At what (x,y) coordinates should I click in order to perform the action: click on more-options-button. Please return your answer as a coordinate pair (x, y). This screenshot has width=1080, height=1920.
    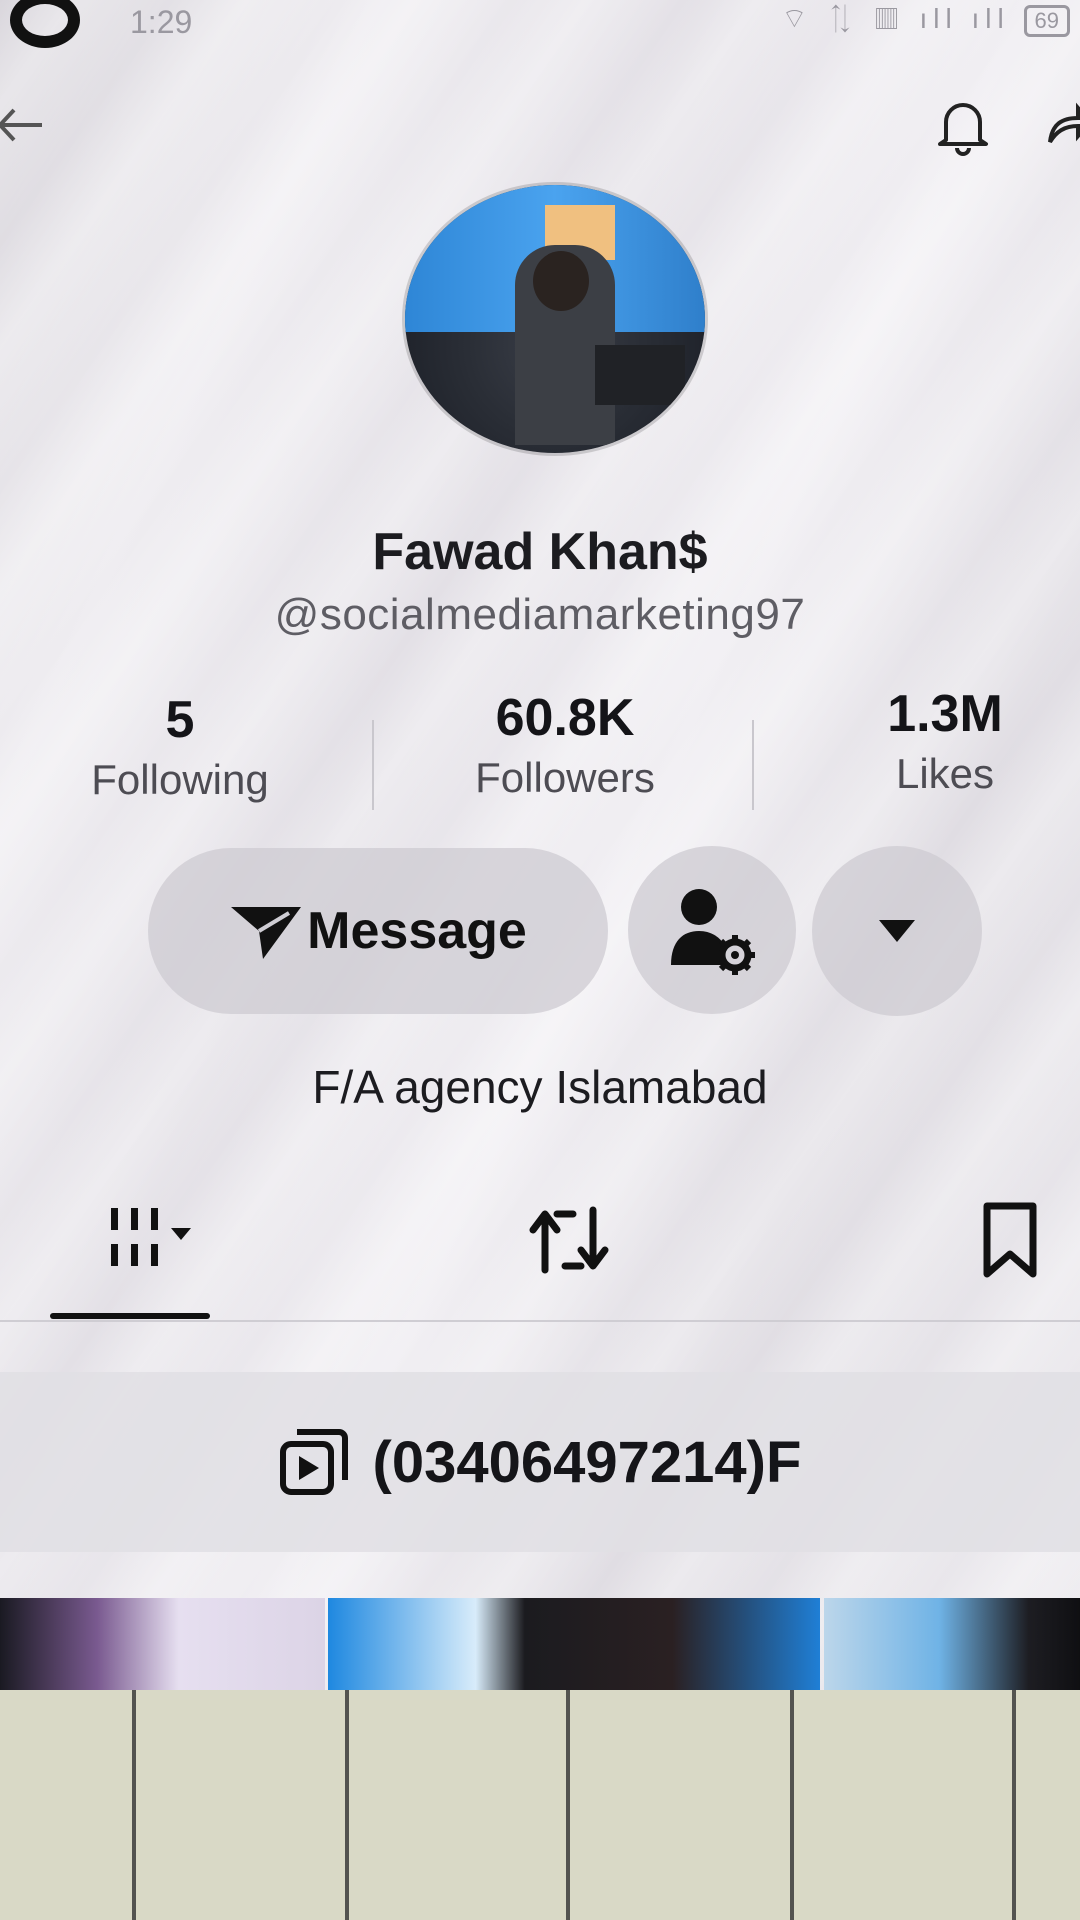
    Looking at the image, I should click on (897, 931).